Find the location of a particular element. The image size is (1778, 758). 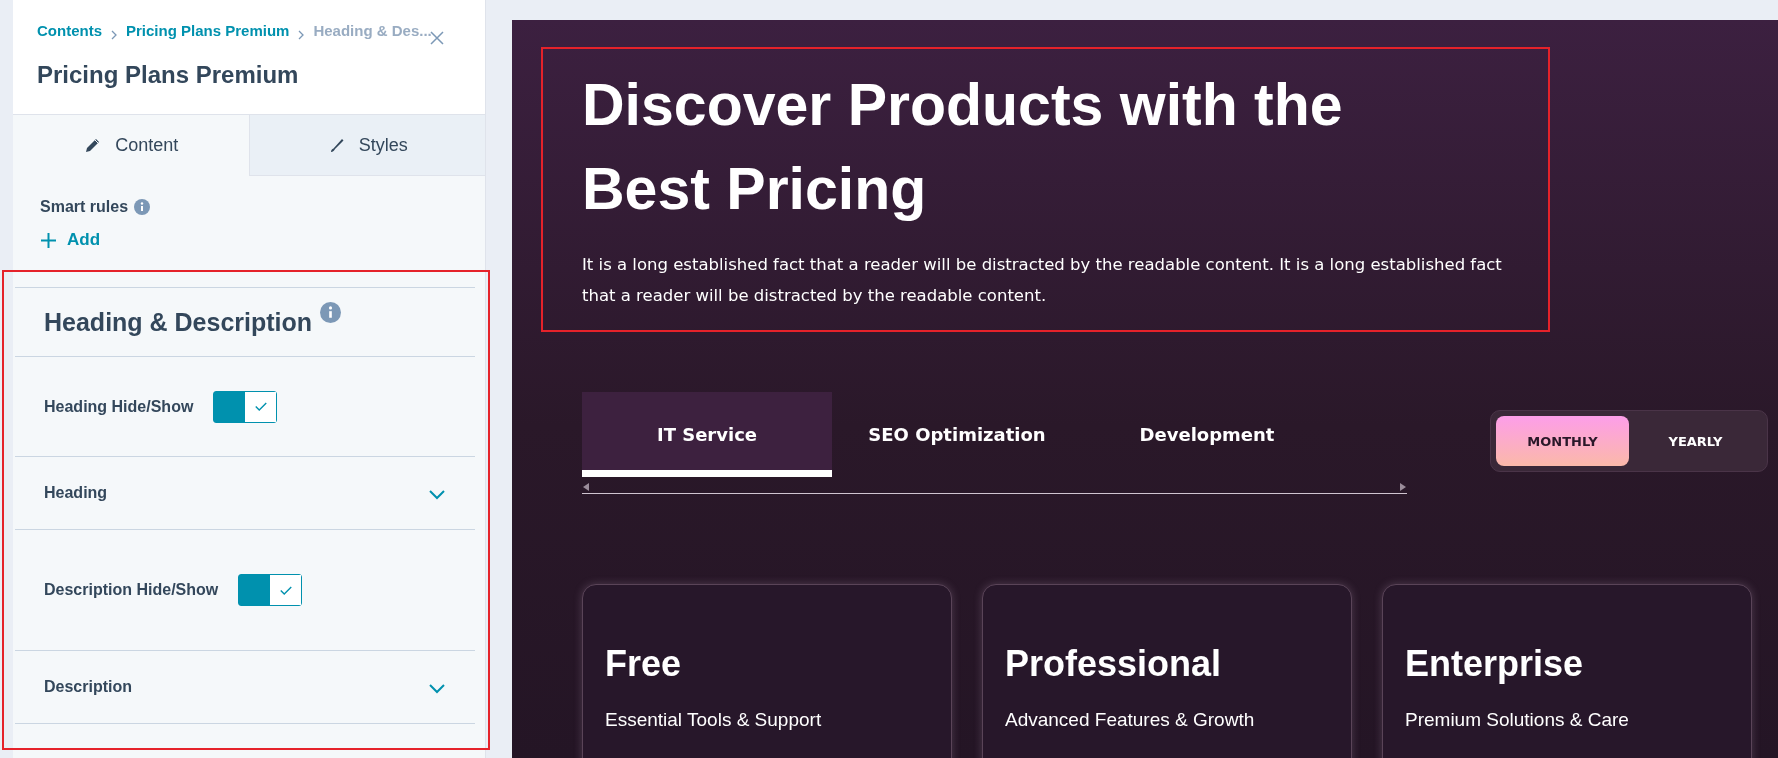

plan-name: Professional is located at coordinates (1114, 664).